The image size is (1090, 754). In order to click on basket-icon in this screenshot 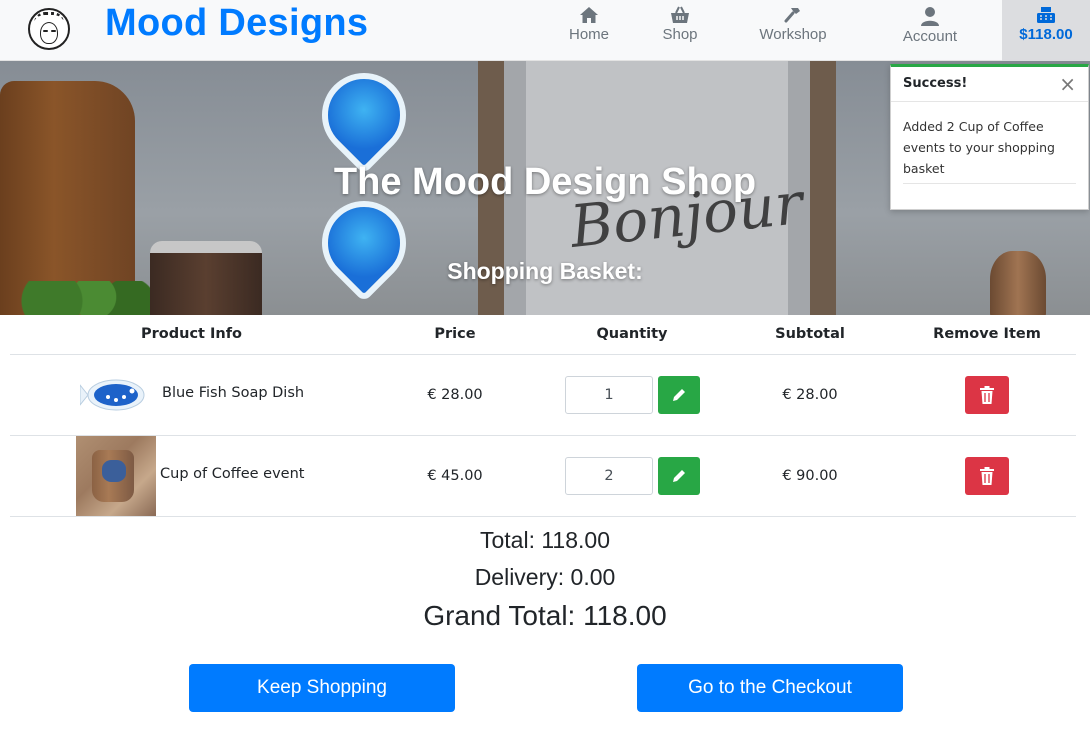, I will do `click(680, 14)`.